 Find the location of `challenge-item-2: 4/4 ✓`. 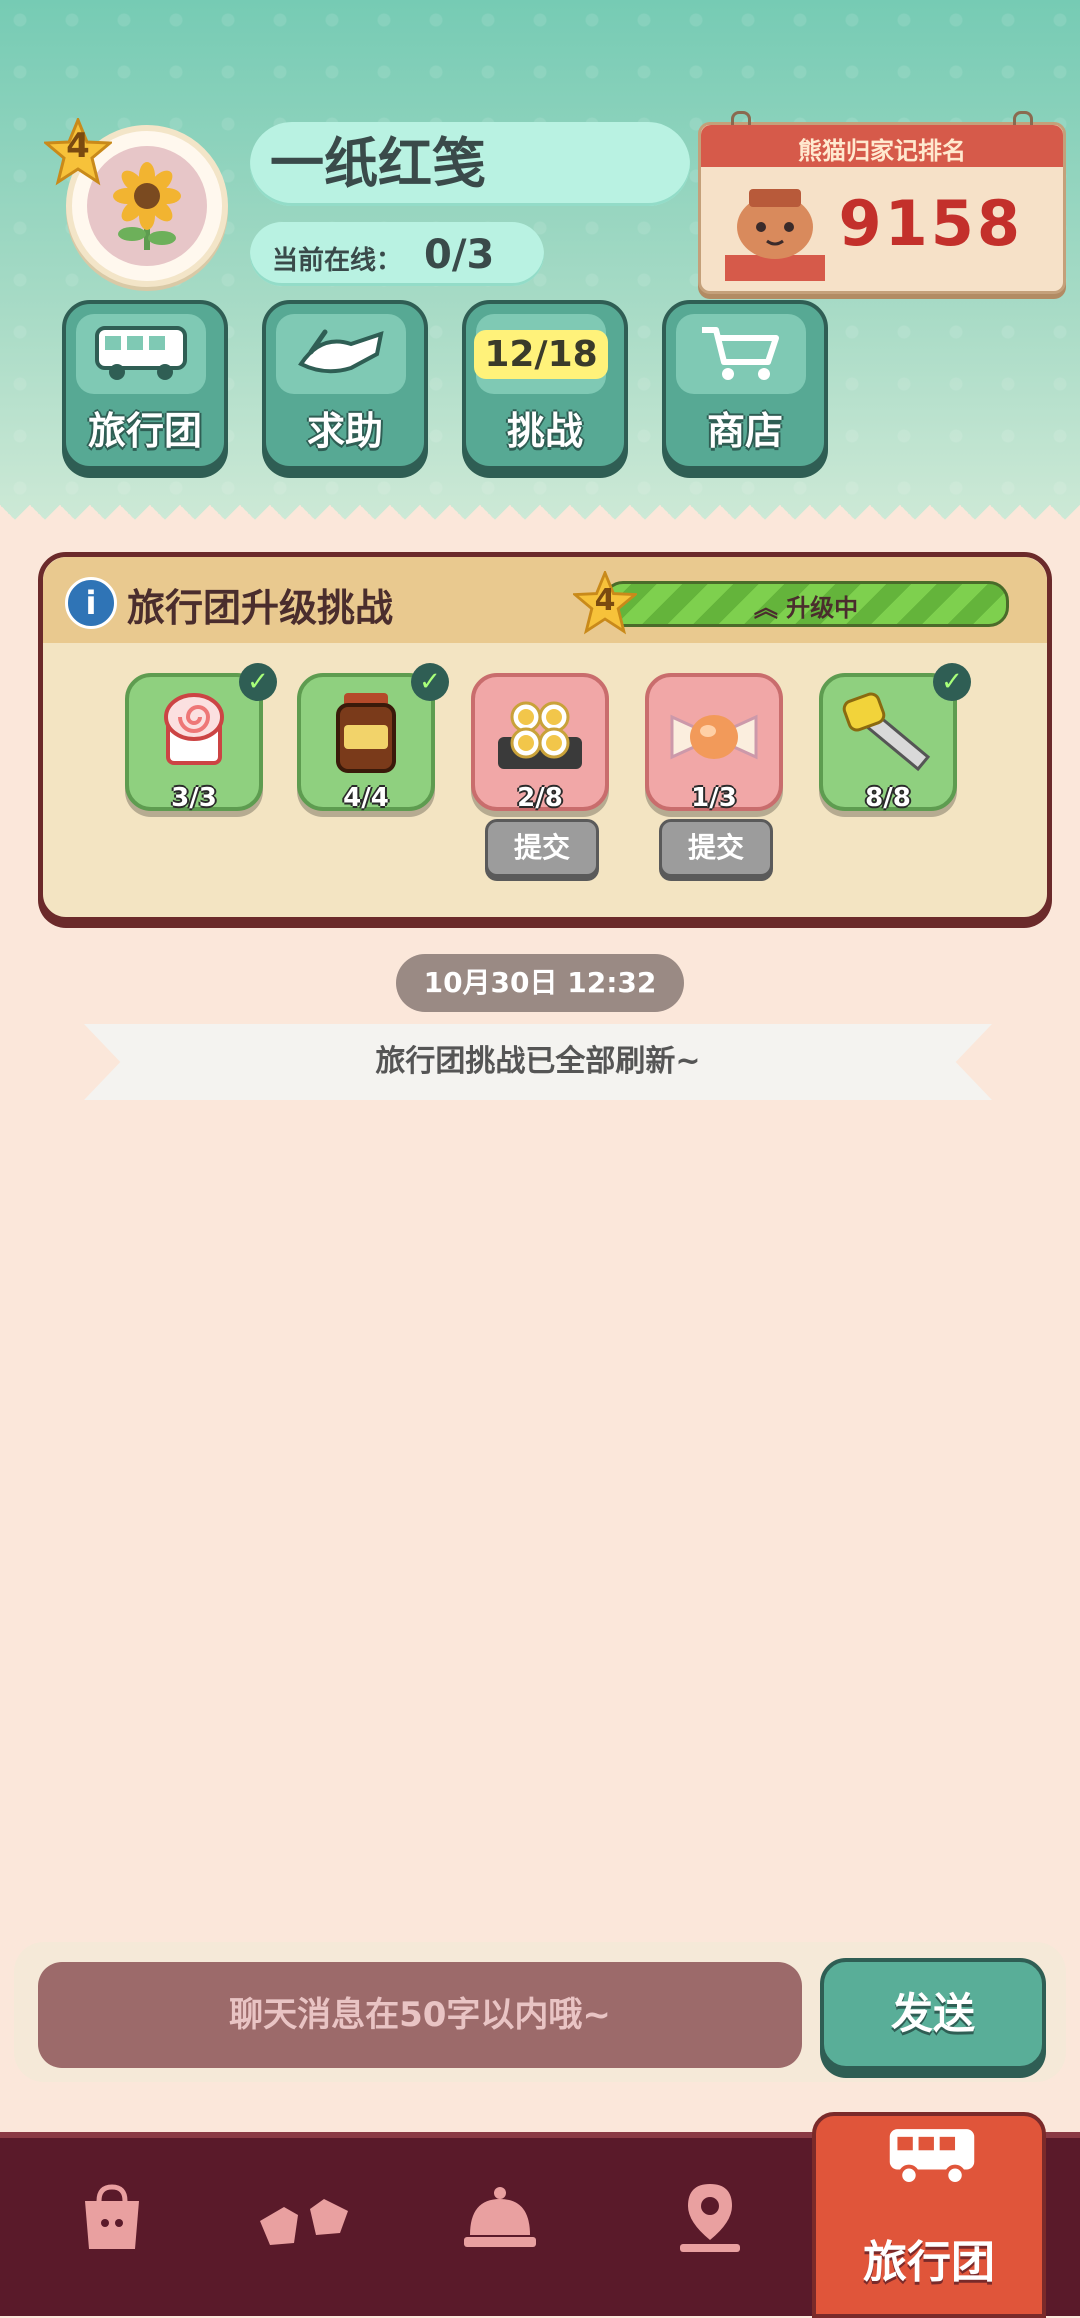

challenge-item-2: 4/4 ✓ is located at coordinates (373, 738).